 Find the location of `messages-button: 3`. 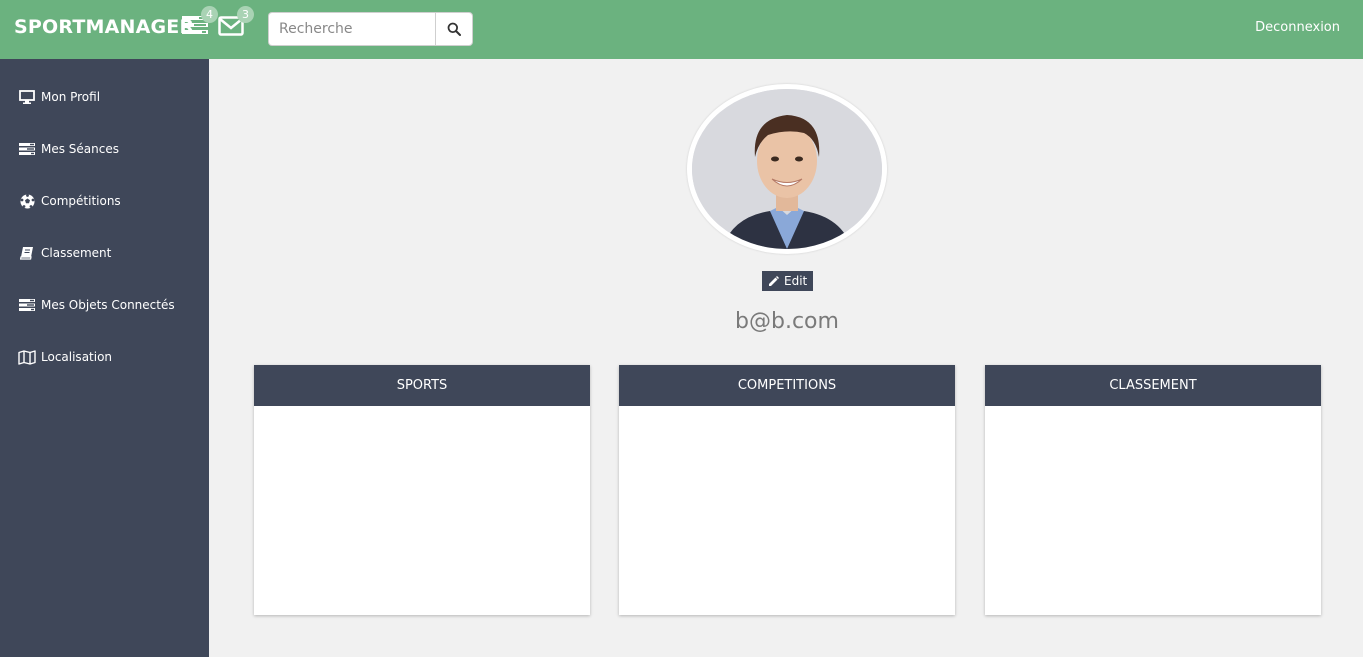

messages-button: 3 is located at coordinates (236, 24).